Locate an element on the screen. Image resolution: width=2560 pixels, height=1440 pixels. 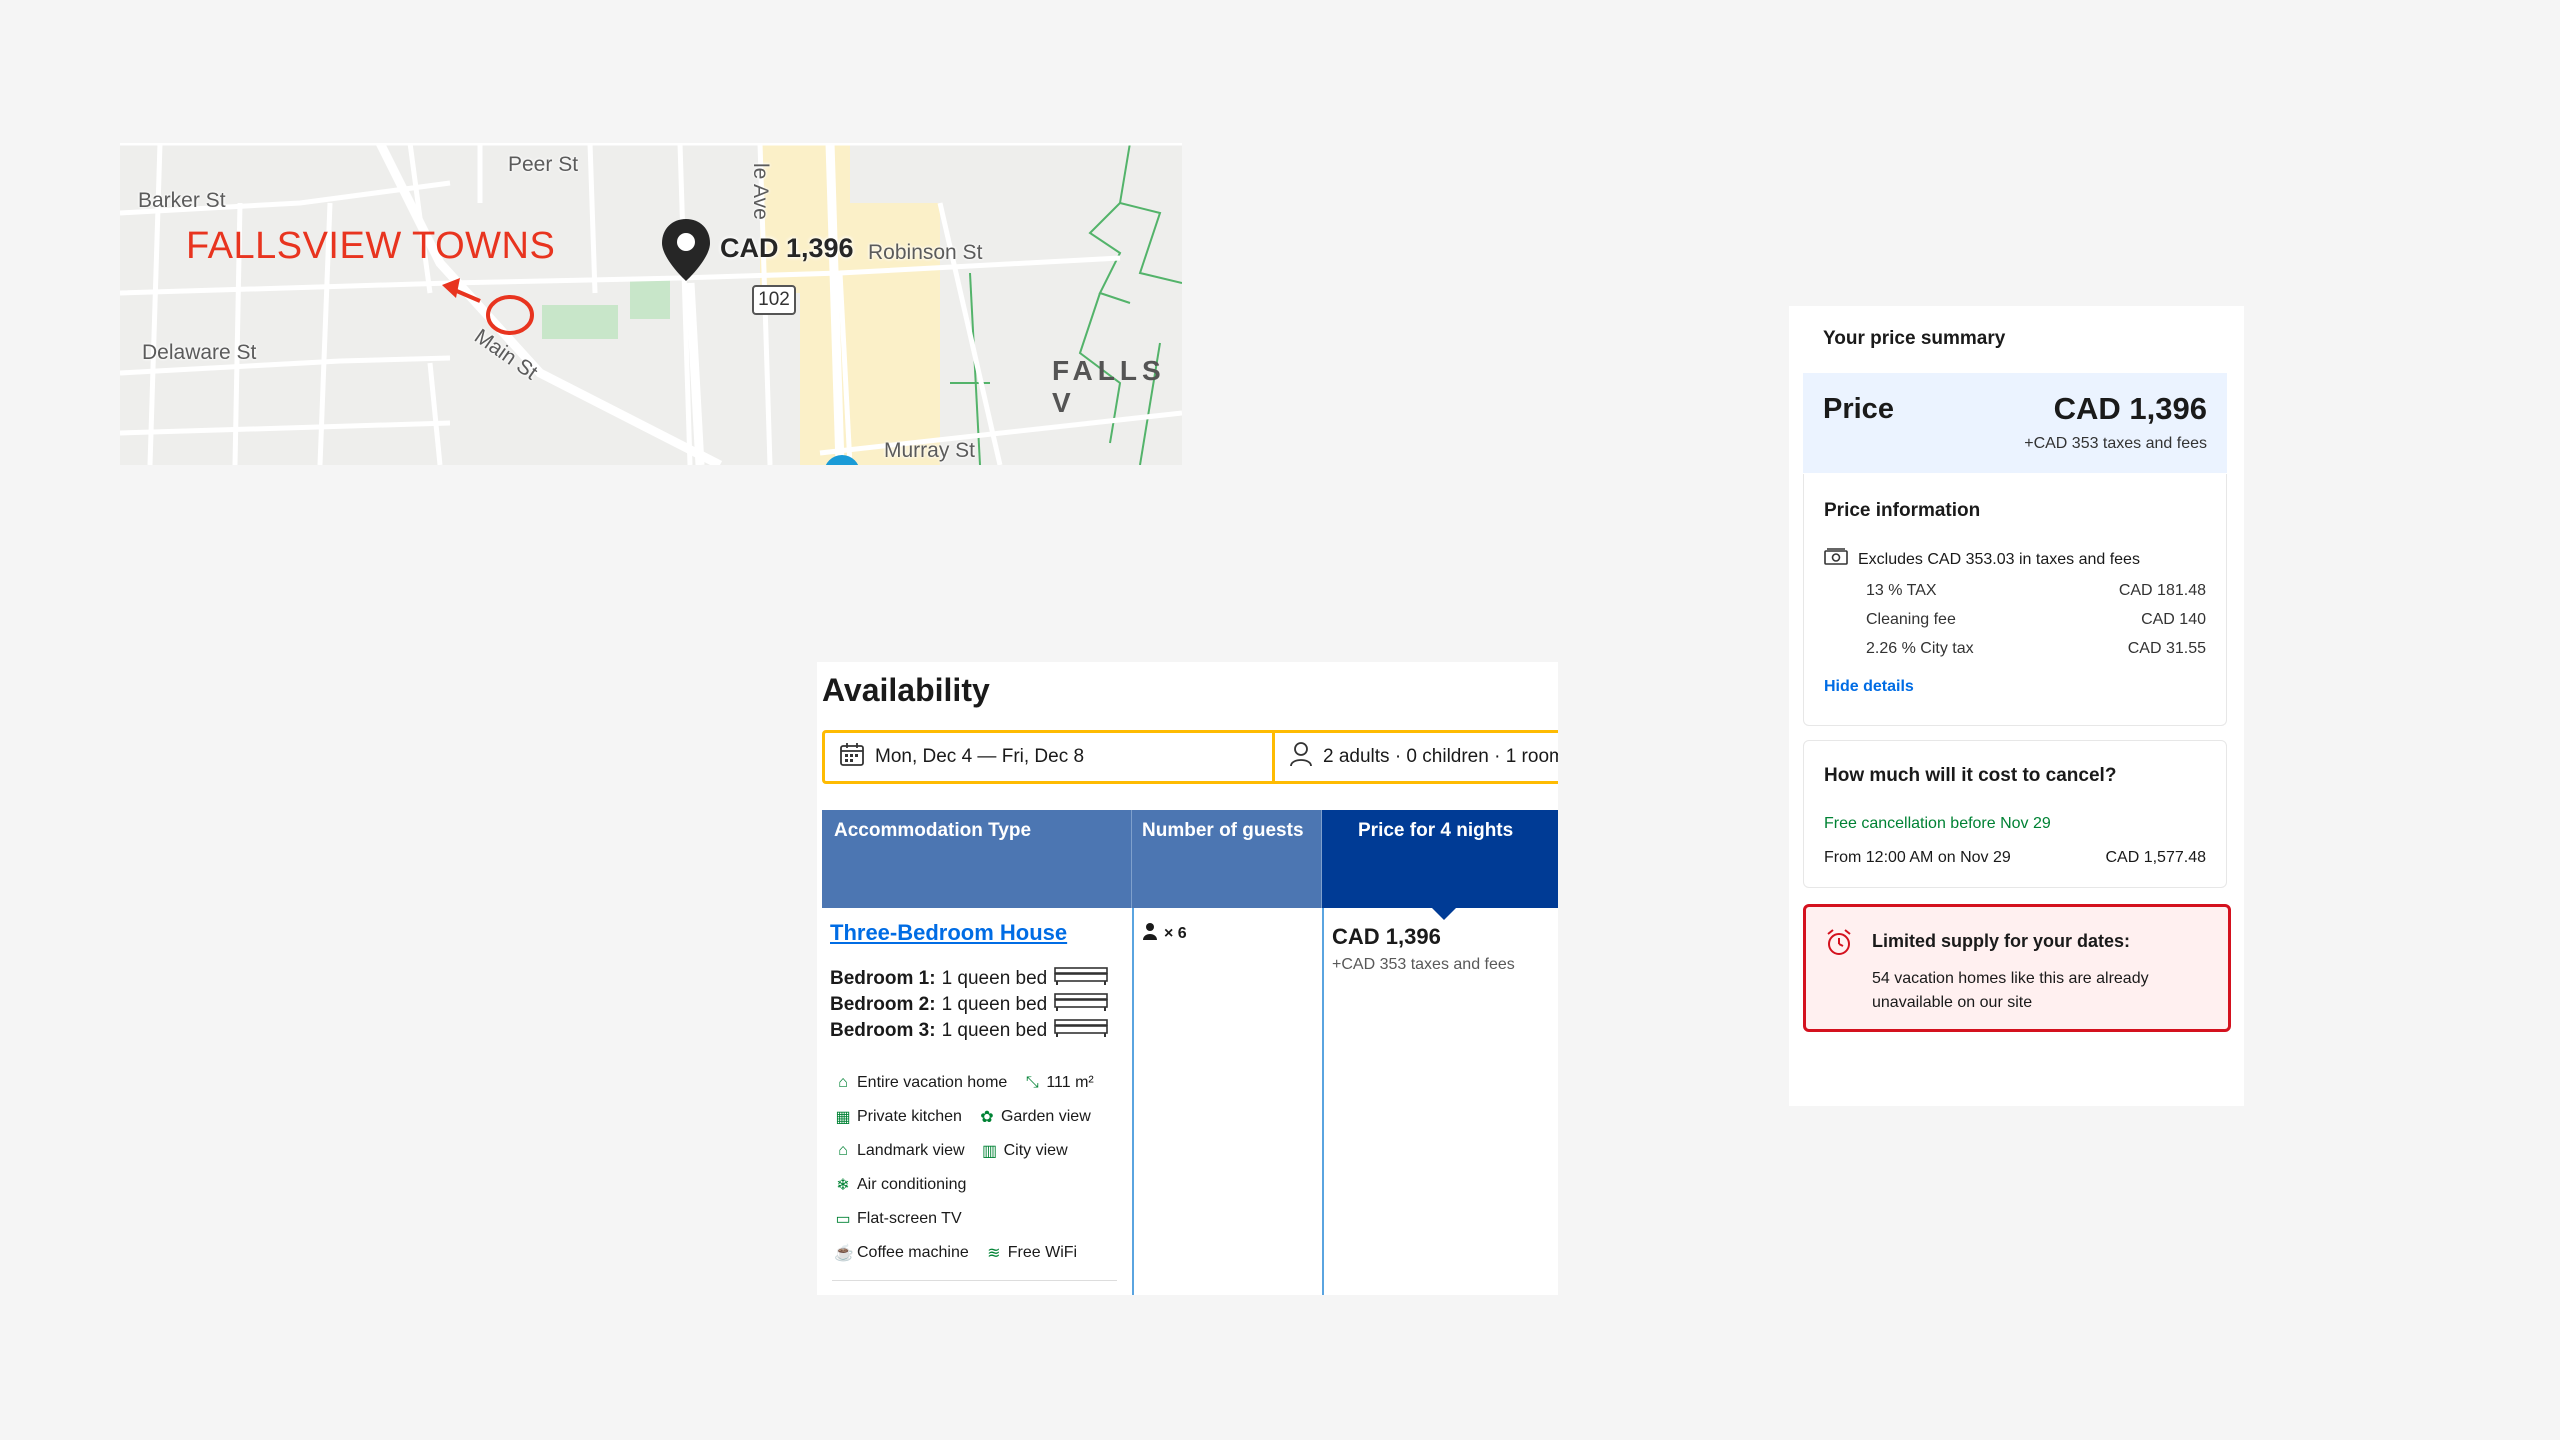
excludes-text: Excludes CAD 353.03 in taxes and fees is located at coordinates (1999, 559).